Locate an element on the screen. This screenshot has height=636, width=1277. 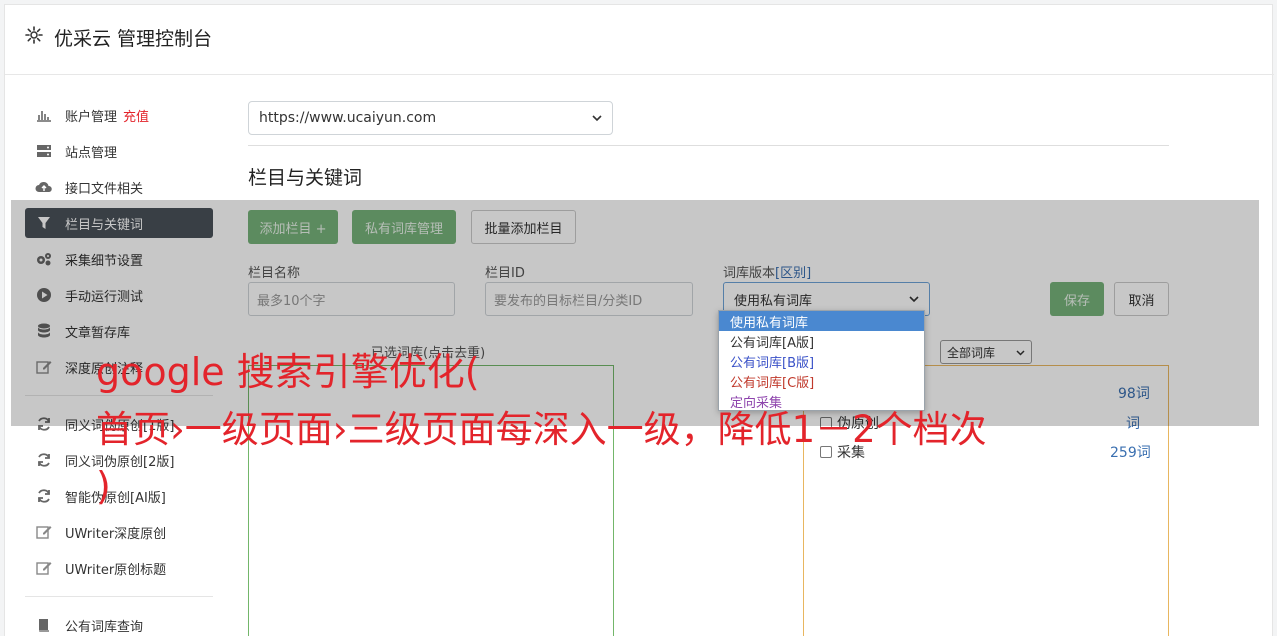
dropdown-option: 公有词库[A版] is located at coordinates (821, 341).